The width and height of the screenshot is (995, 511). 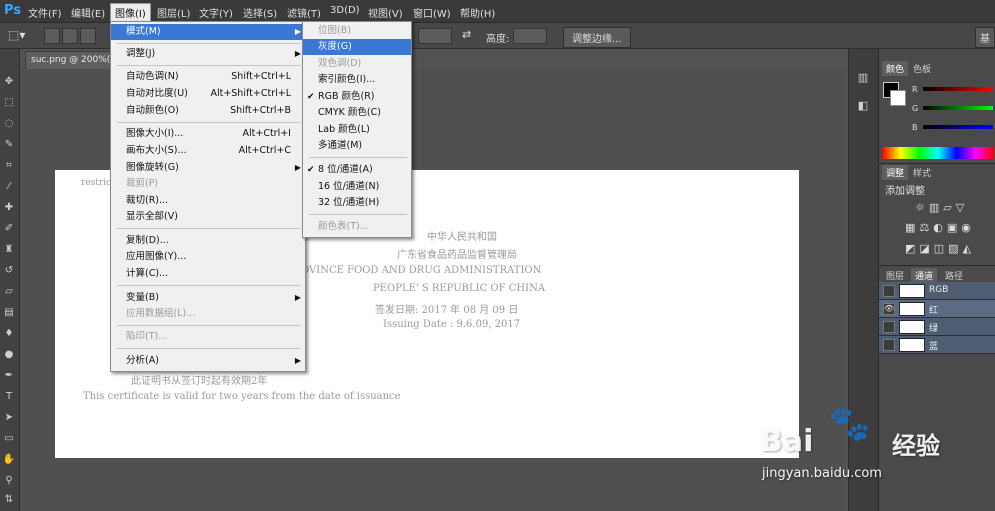 I want to click on menu-3d: 3D(D), so click(x=345, y=10).